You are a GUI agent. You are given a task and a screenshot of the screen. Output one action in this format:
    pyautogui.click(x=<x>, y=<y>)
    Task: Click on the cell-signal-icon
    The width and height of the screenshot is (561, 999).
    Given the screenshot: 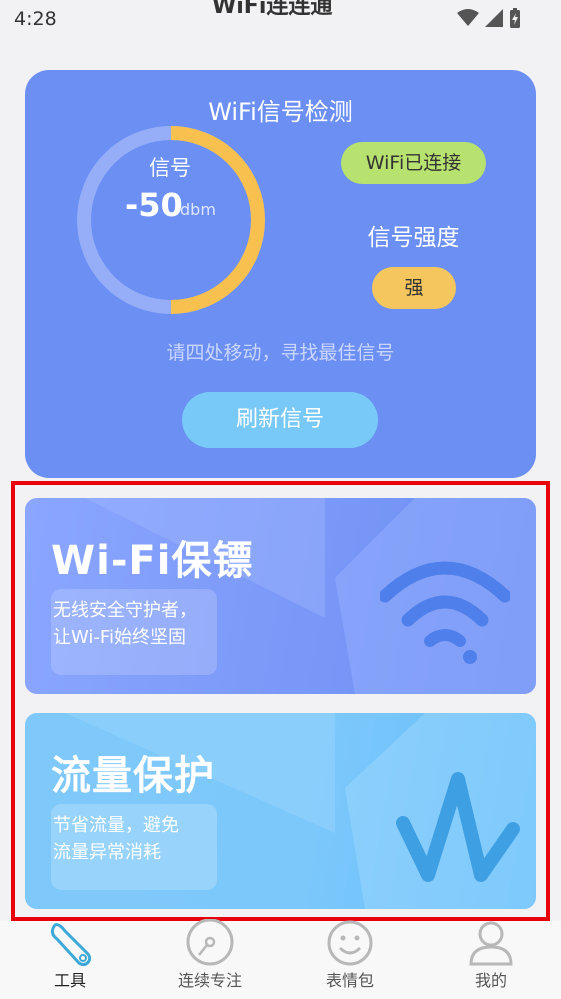 What is the action you would take?
    pyautogui.click(x=494, y=18)
    